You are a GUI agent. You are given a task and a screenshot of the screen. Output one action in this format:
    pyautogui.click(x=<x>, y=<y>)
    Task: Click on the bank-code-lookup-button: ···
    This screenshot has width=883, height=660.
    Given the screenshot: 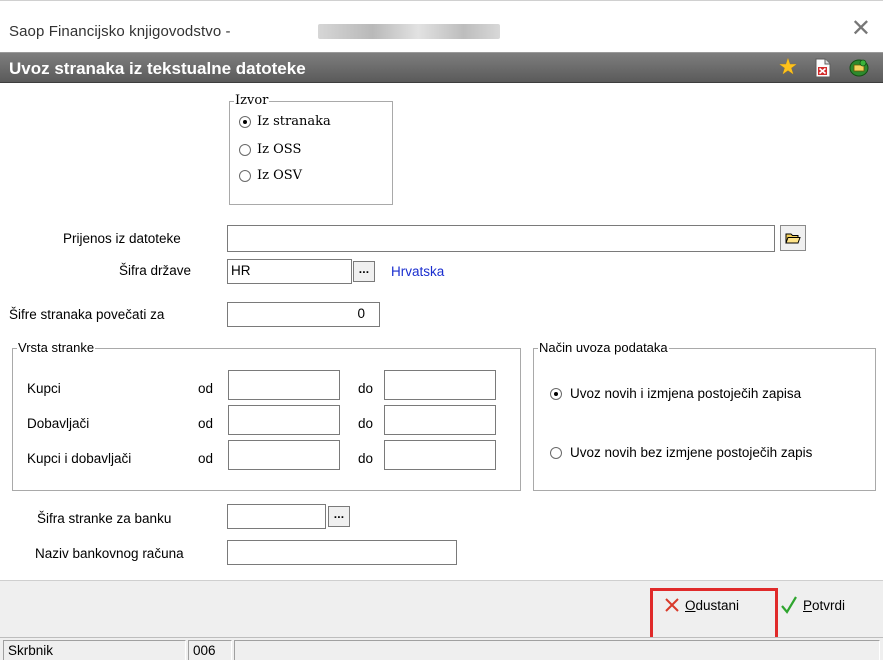 What is the action you would take?
    pyautogui.click(x=339, y=516)
    